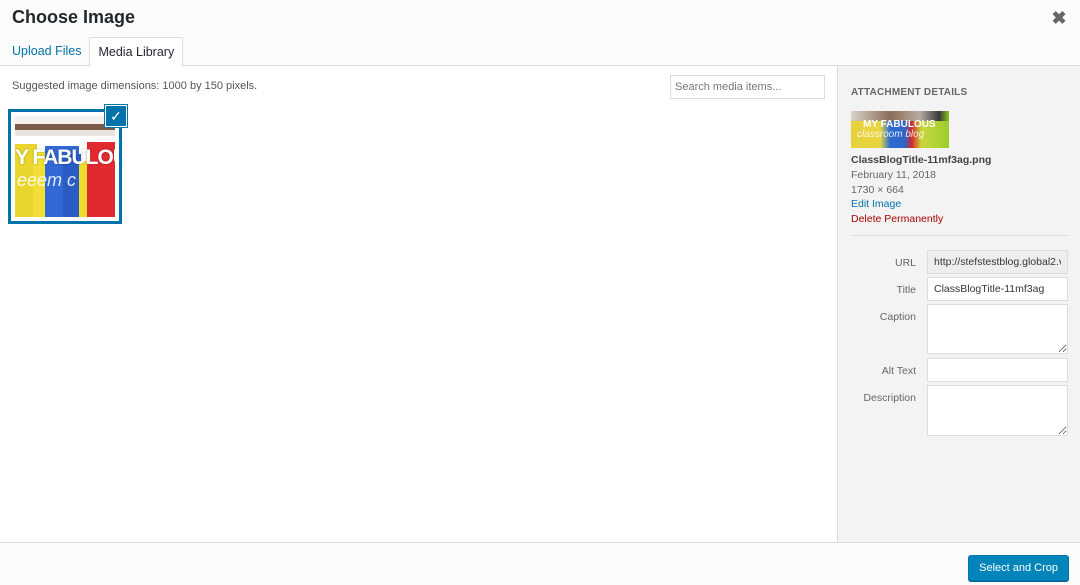 The height and width of the screenshot is (585, 1080). What do you see at coordinates (894, 175) in the screenshot?
I see `attachment-date: February 11, 2018` at bounding box center [894, 175].